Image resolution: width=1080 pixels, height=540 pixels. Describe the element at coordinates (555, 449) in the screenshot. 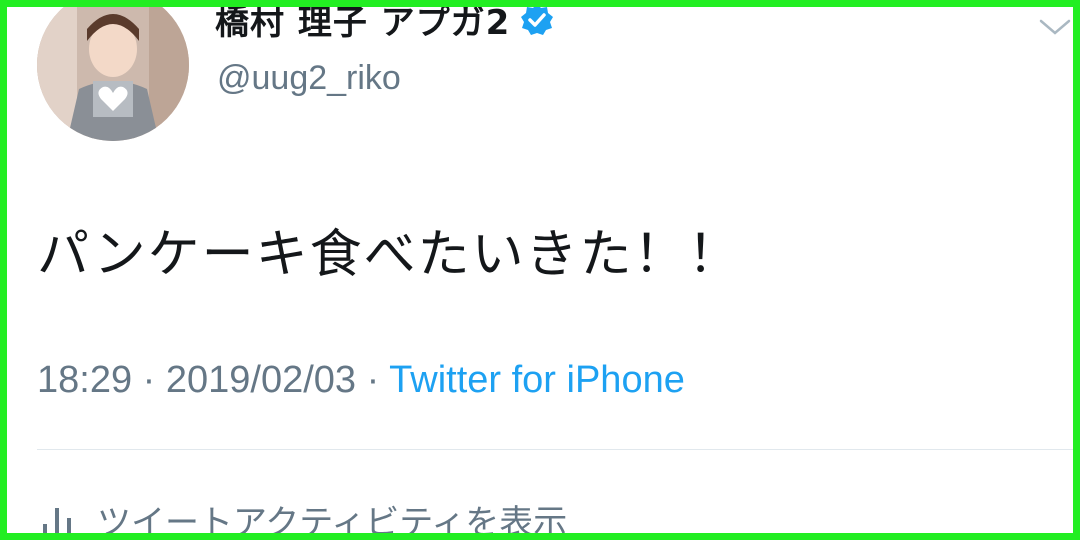

I see `divider` at that location.